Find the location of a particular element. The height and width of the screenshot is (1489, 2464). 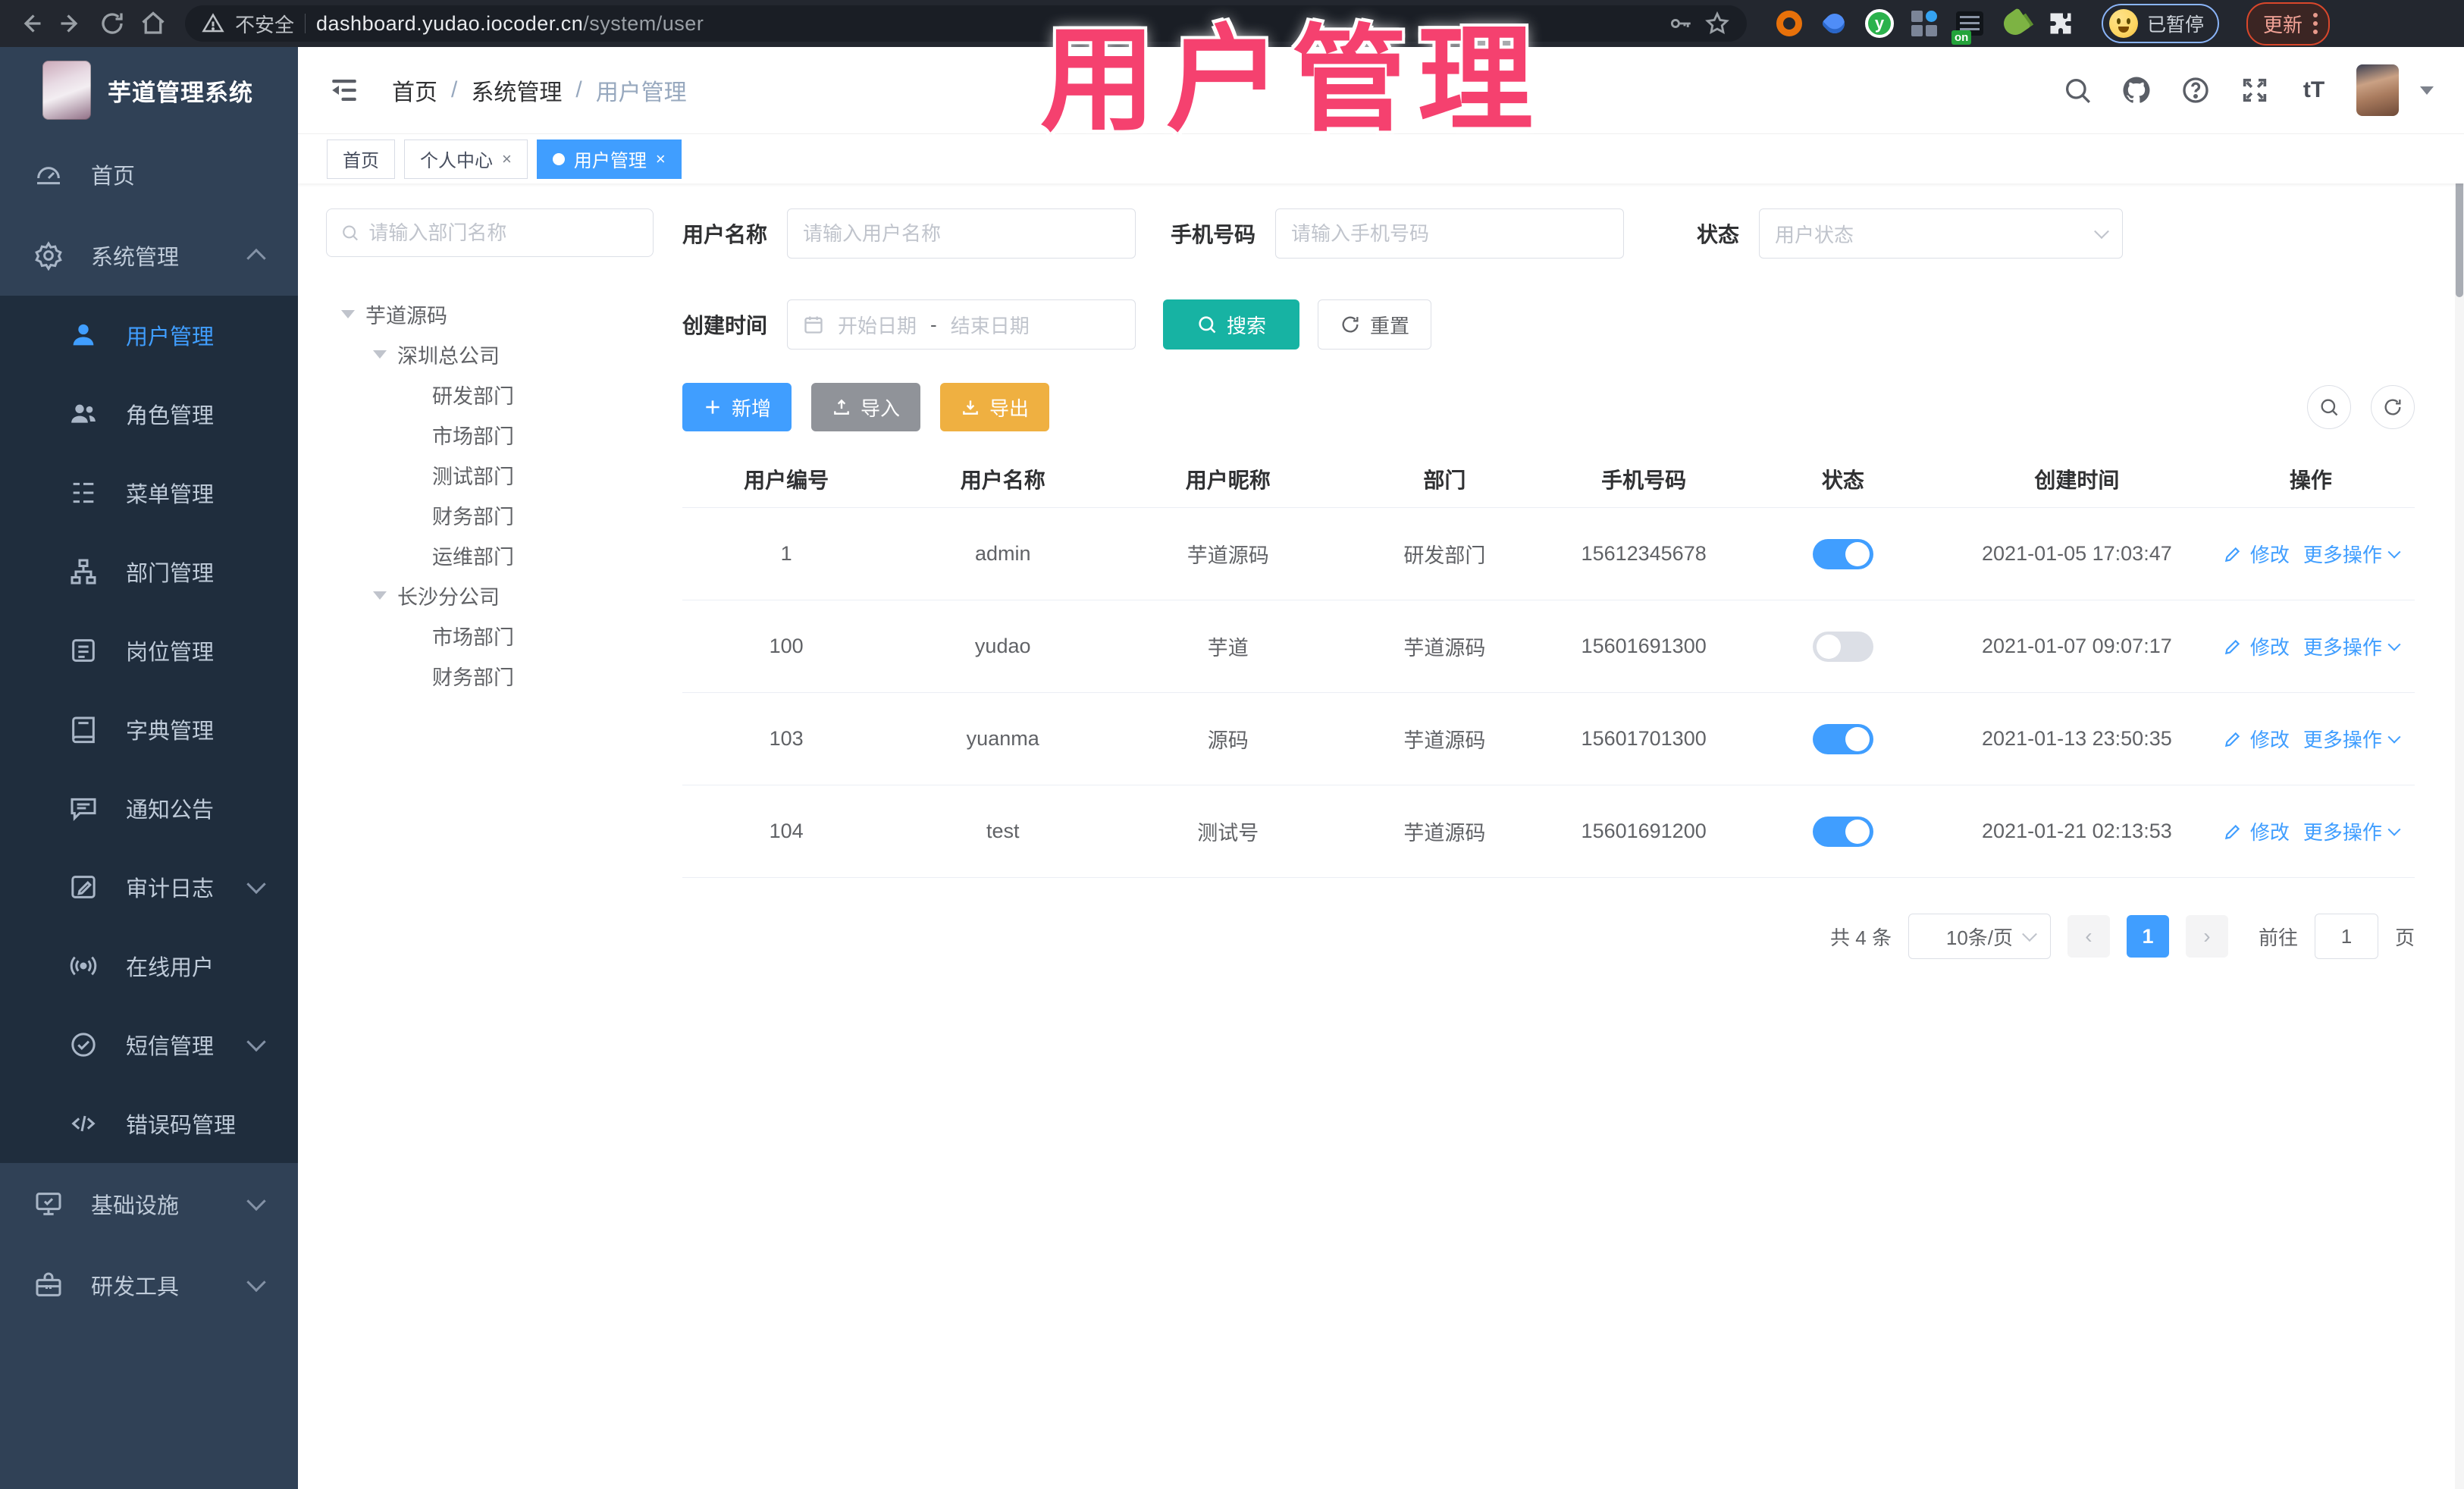

bookmark-star-icon is located at coordinates (1717, 23).